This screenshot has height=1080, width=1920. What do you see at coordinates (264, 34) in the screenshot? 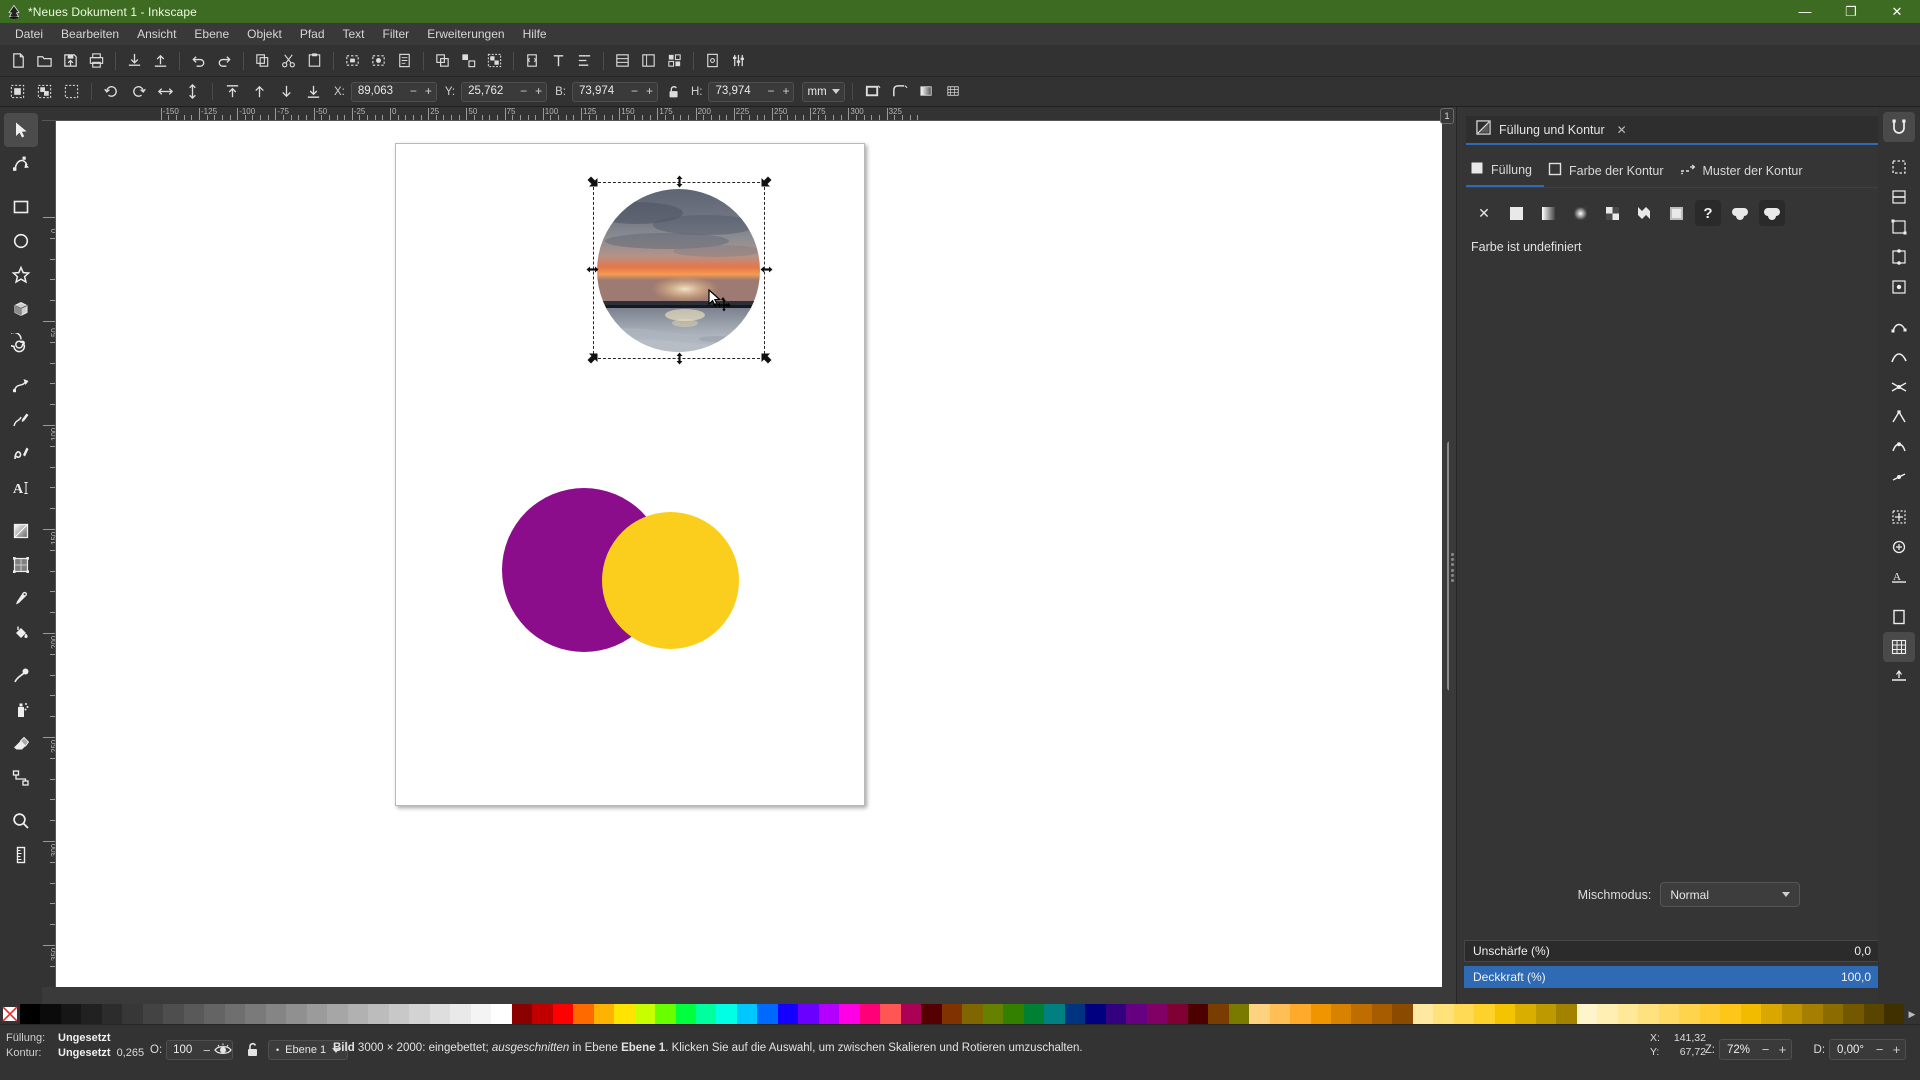
I see `menu-objekt: Objekt` at bounding box center [264, 34].